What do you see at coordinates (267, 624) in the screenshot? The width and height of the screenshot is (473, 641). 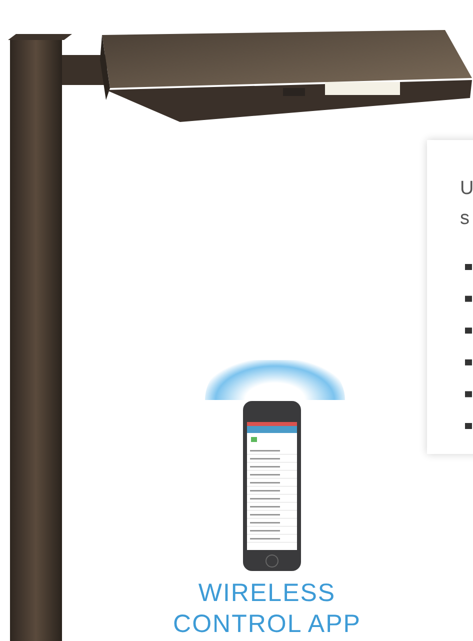 I see `caption-text: CONTROL APP` at bounding box center [267, 624].